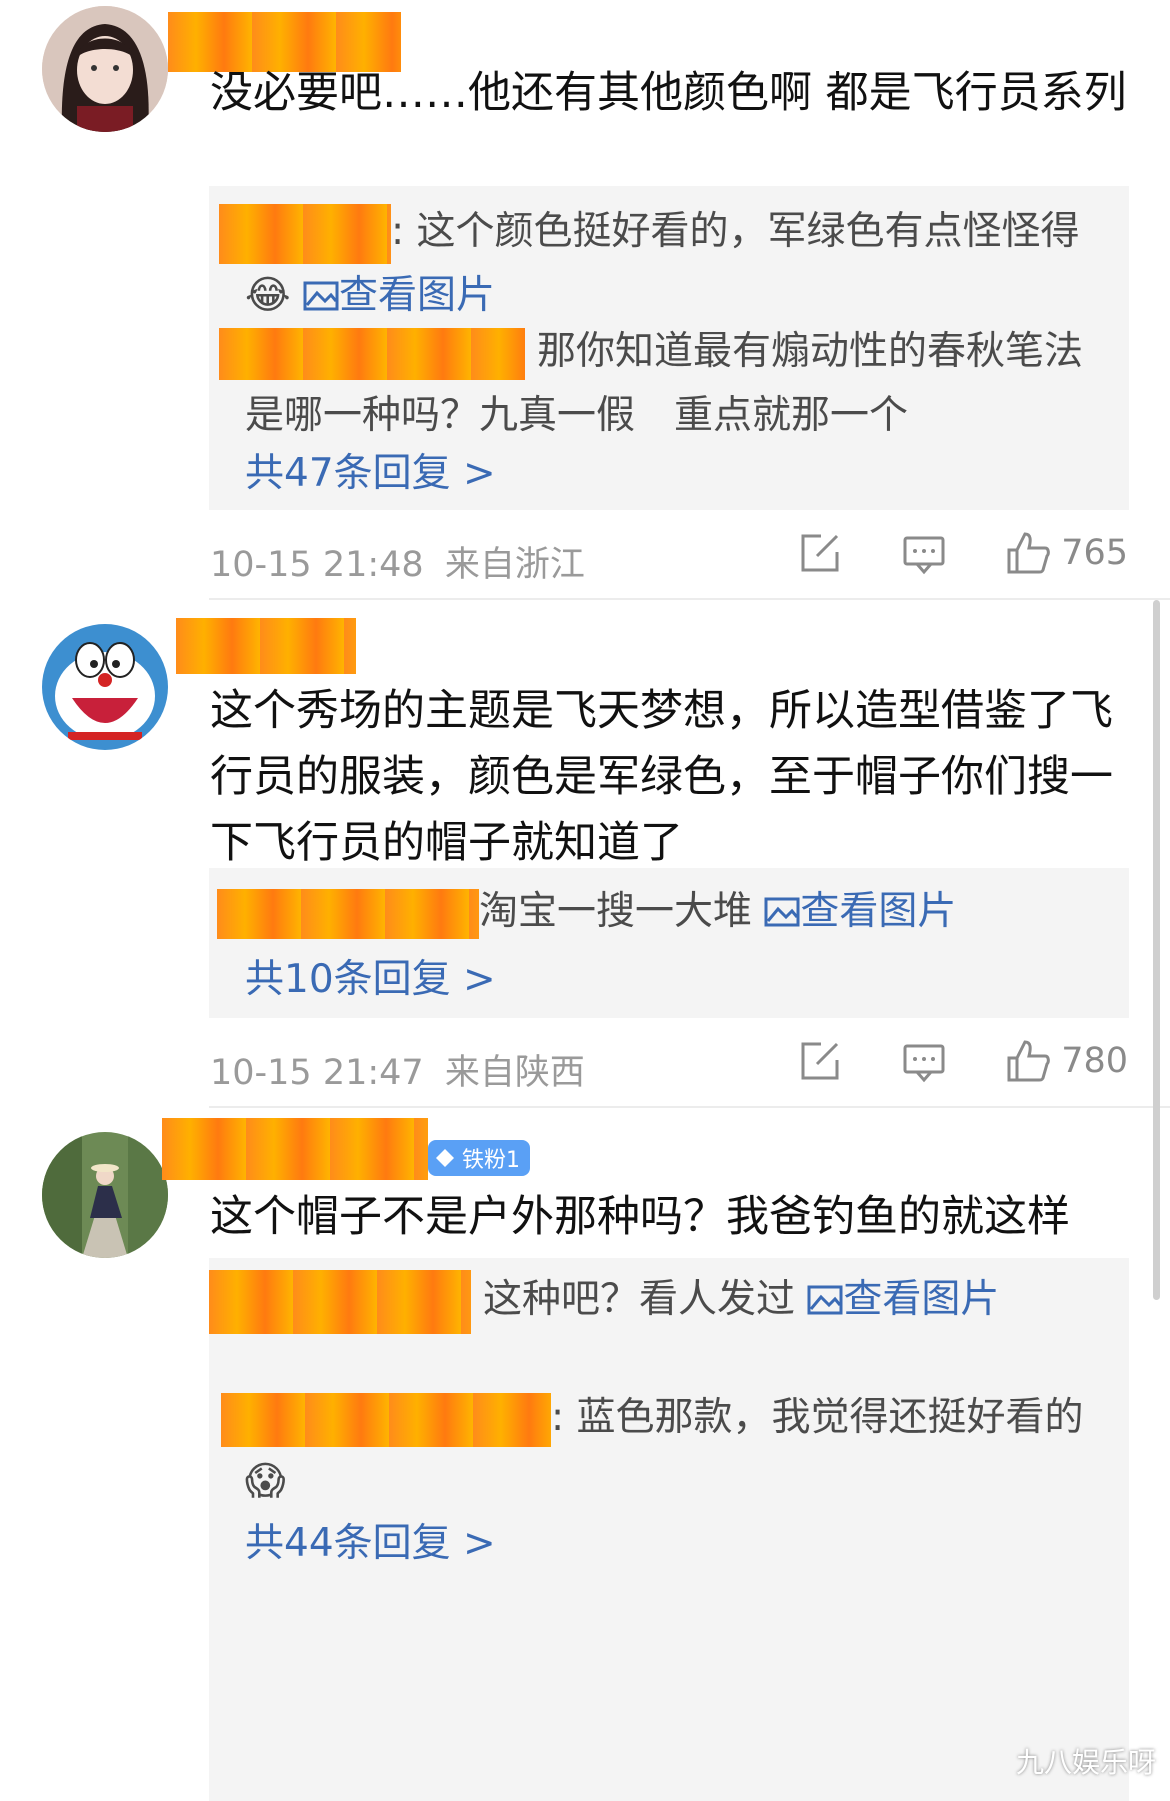  What do you see at coordinates (370, 976) in the screenshot?
I see `more-replies-link: 共10条回复 >` at bounding box center [370, 976].